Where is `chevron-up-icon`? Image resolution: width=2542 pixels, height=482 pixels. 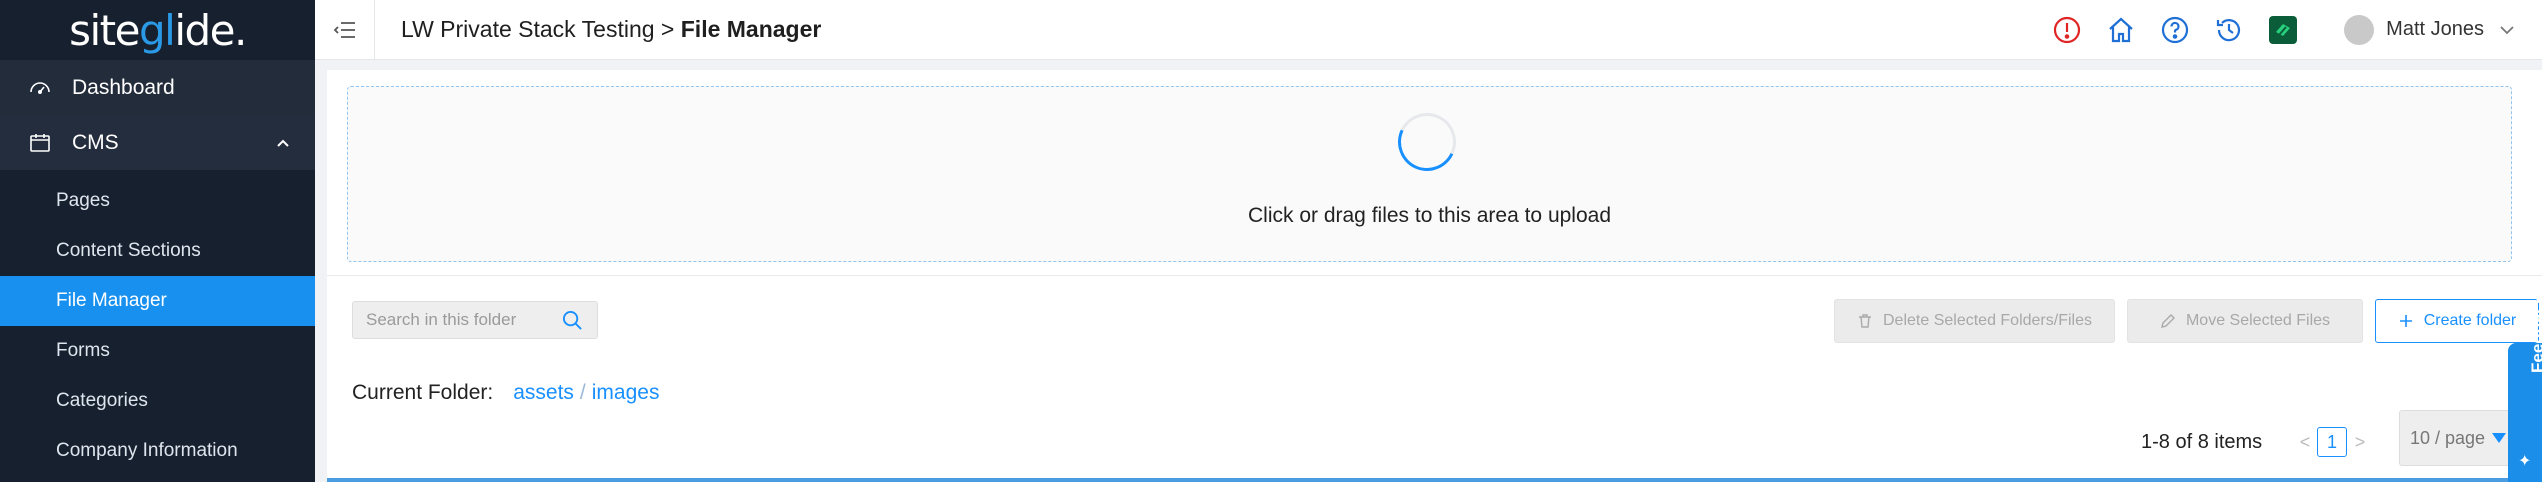 chevron-up-icon is located at coordinates (283, 143).